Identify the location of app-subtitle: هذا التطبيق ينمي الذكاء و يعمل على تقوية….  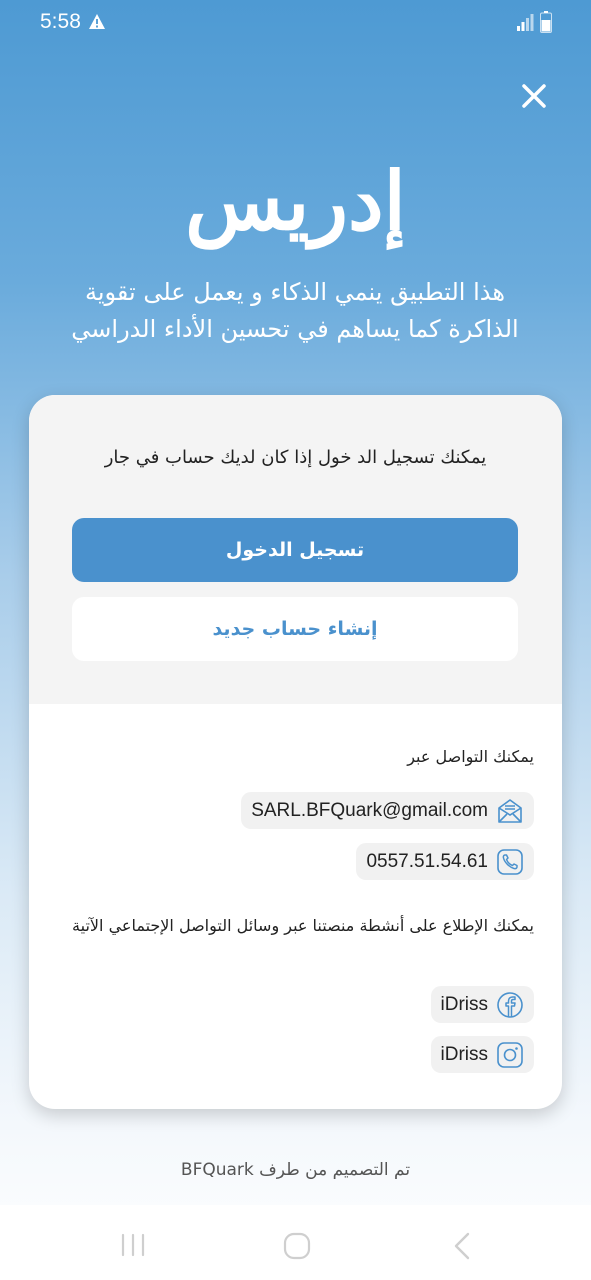
(295, 310).